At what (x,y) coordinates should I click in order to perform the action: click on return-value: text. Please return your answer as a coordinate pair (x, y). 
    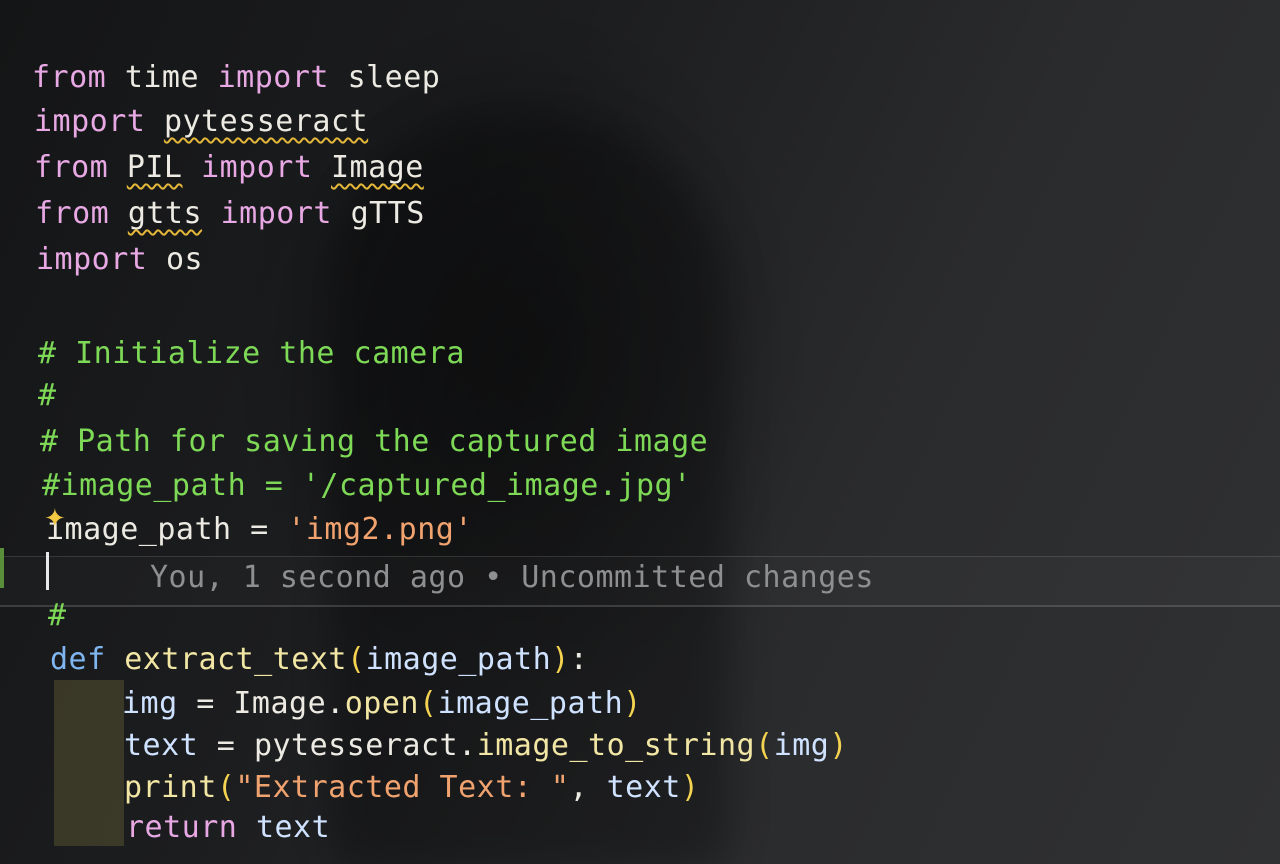
    Looking at the image, I should click on (293, 827).